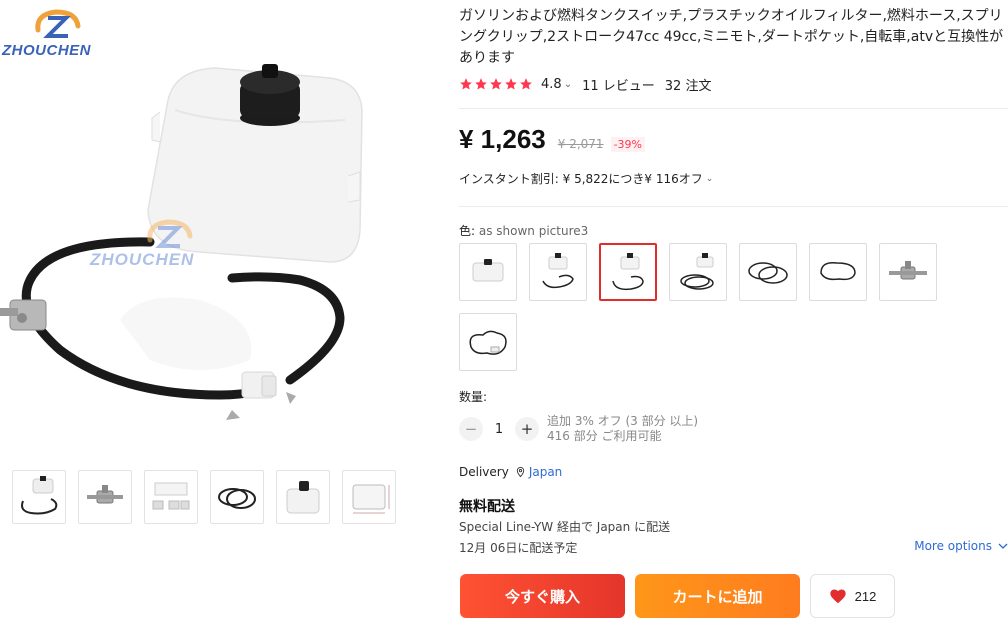 The height and width of the screenshot is (628, 1008). Describe the element at coordinates (551, 84) in the screenshot. I see `rating-value: 4.8` at that location.